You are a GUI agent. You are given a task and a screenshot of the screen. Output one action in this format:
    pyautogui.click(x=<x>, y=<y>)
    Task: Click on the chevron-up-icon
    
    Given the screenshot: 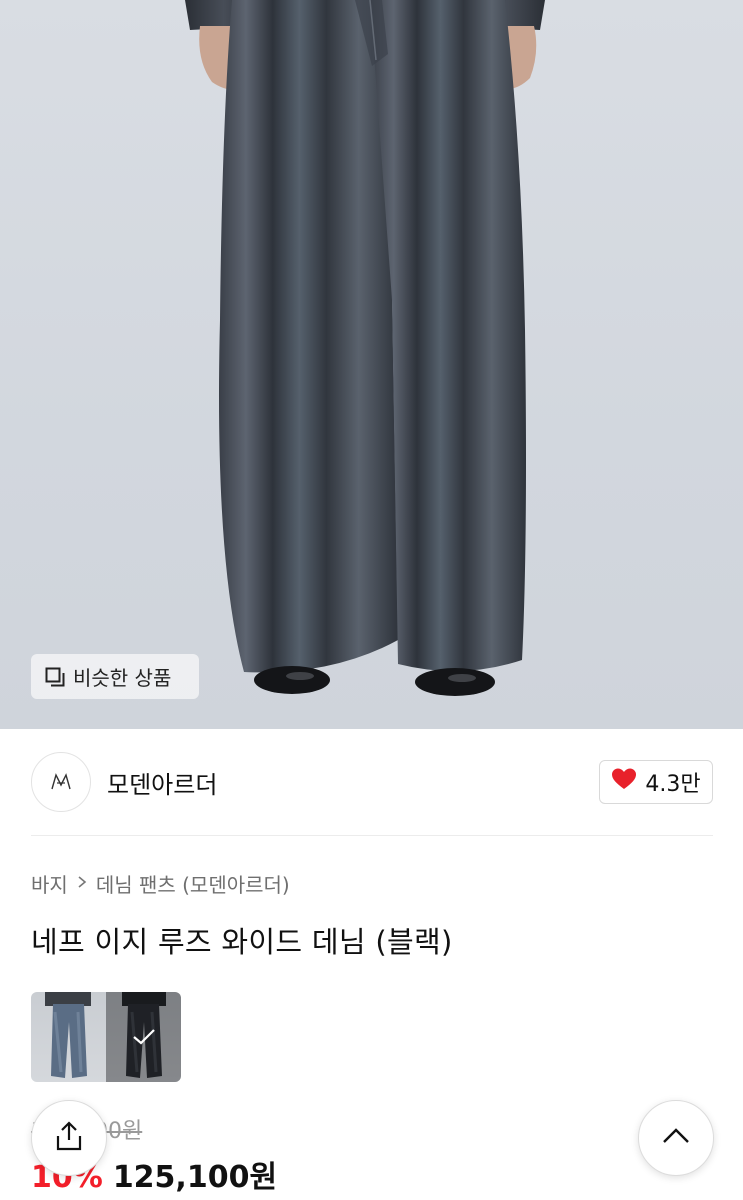 What is the action you would take?
    pyautogui.click(x=676, y=1138)
    